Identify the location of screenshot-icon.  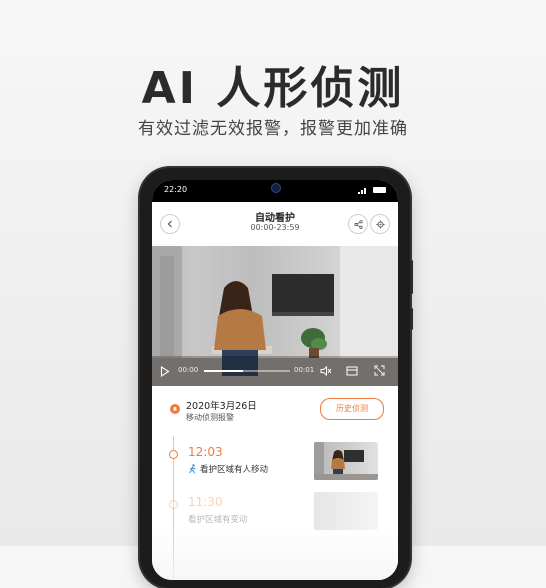
(352, 371).